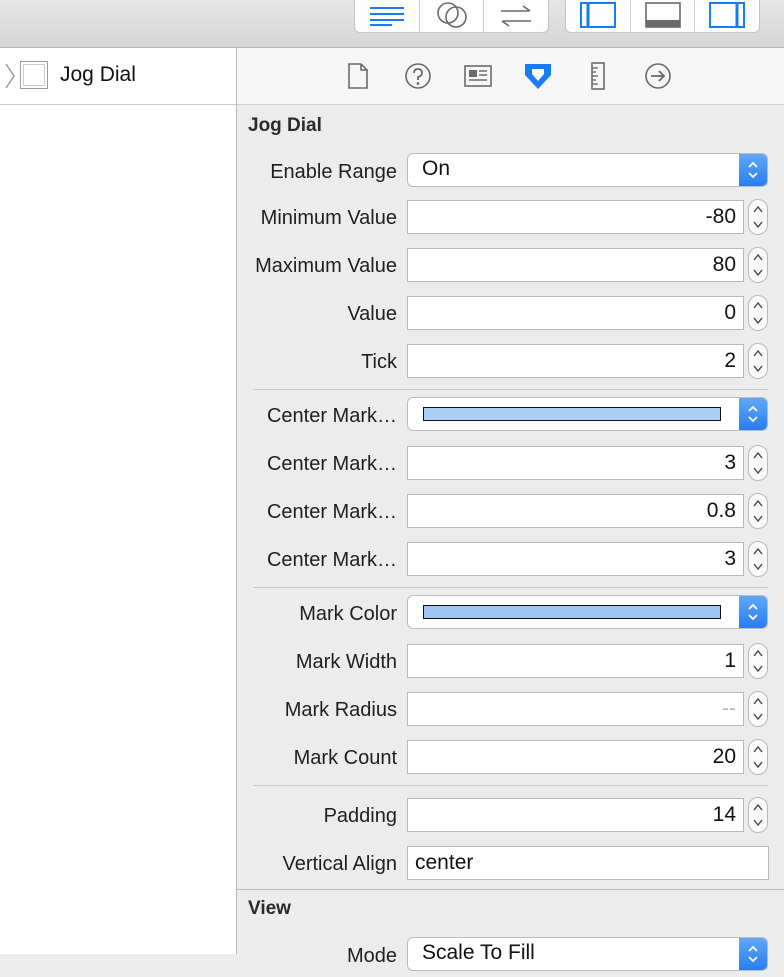  I want to click on field-label: Mode, so click(371, 956).